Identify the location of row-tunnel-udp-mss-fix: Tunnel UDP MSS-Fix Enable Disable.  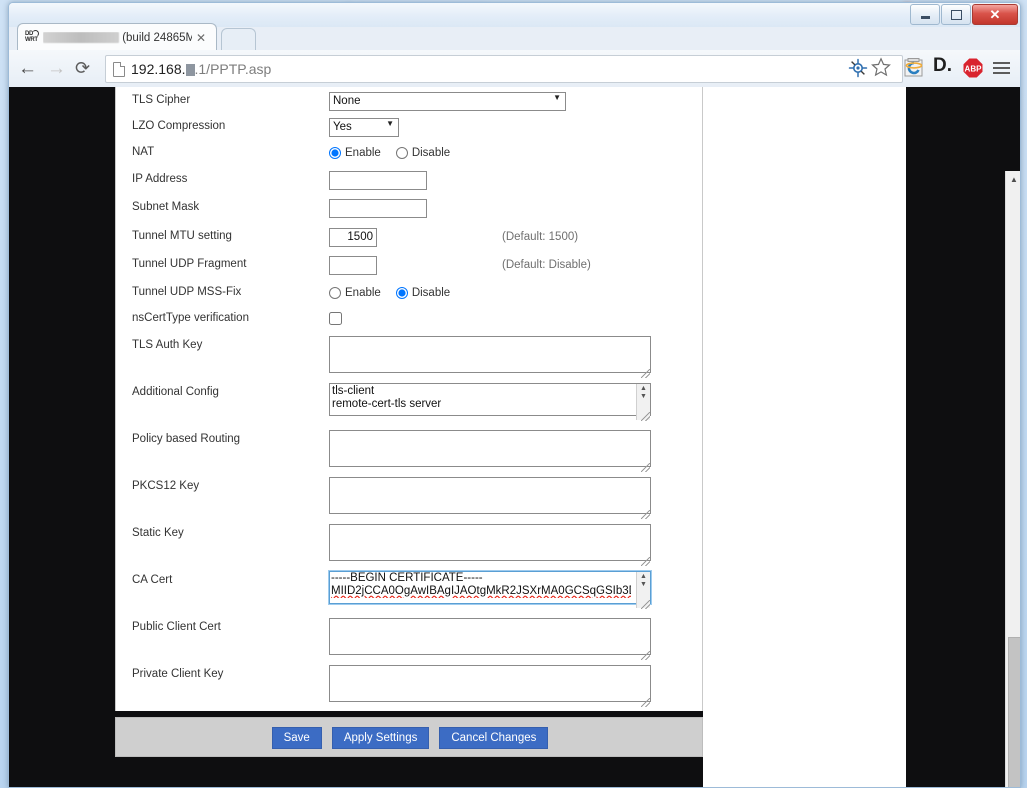
(410, 296).